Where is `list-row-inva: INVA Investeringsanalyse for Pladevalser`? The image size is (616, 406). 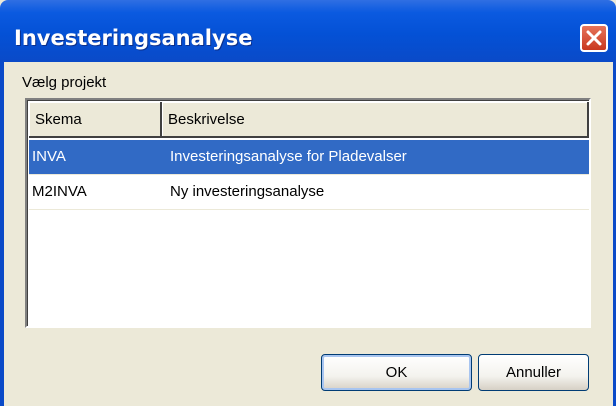
list-row-inva: INVA Investeringsanalyse for Pladevalser is located at coordinates (309, 157).